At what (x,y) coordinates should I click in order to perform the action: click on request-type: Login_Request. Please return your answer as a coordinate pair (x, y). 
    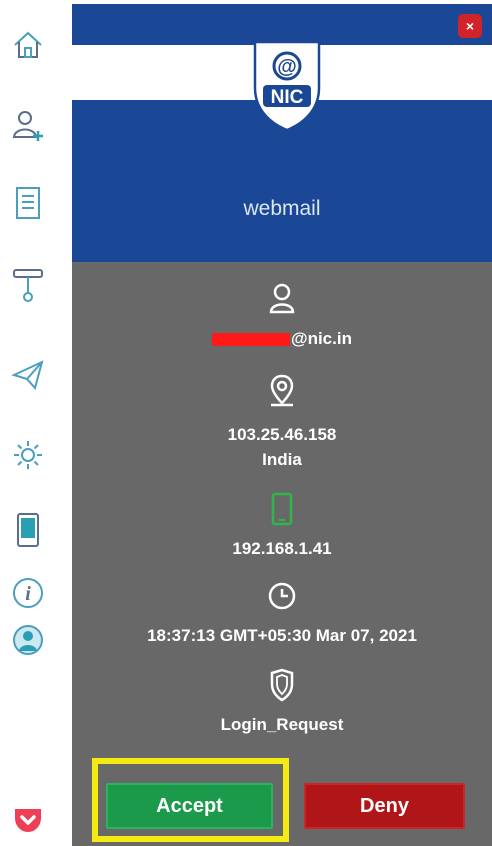
    Looking at the image, I should click on (282, 724).